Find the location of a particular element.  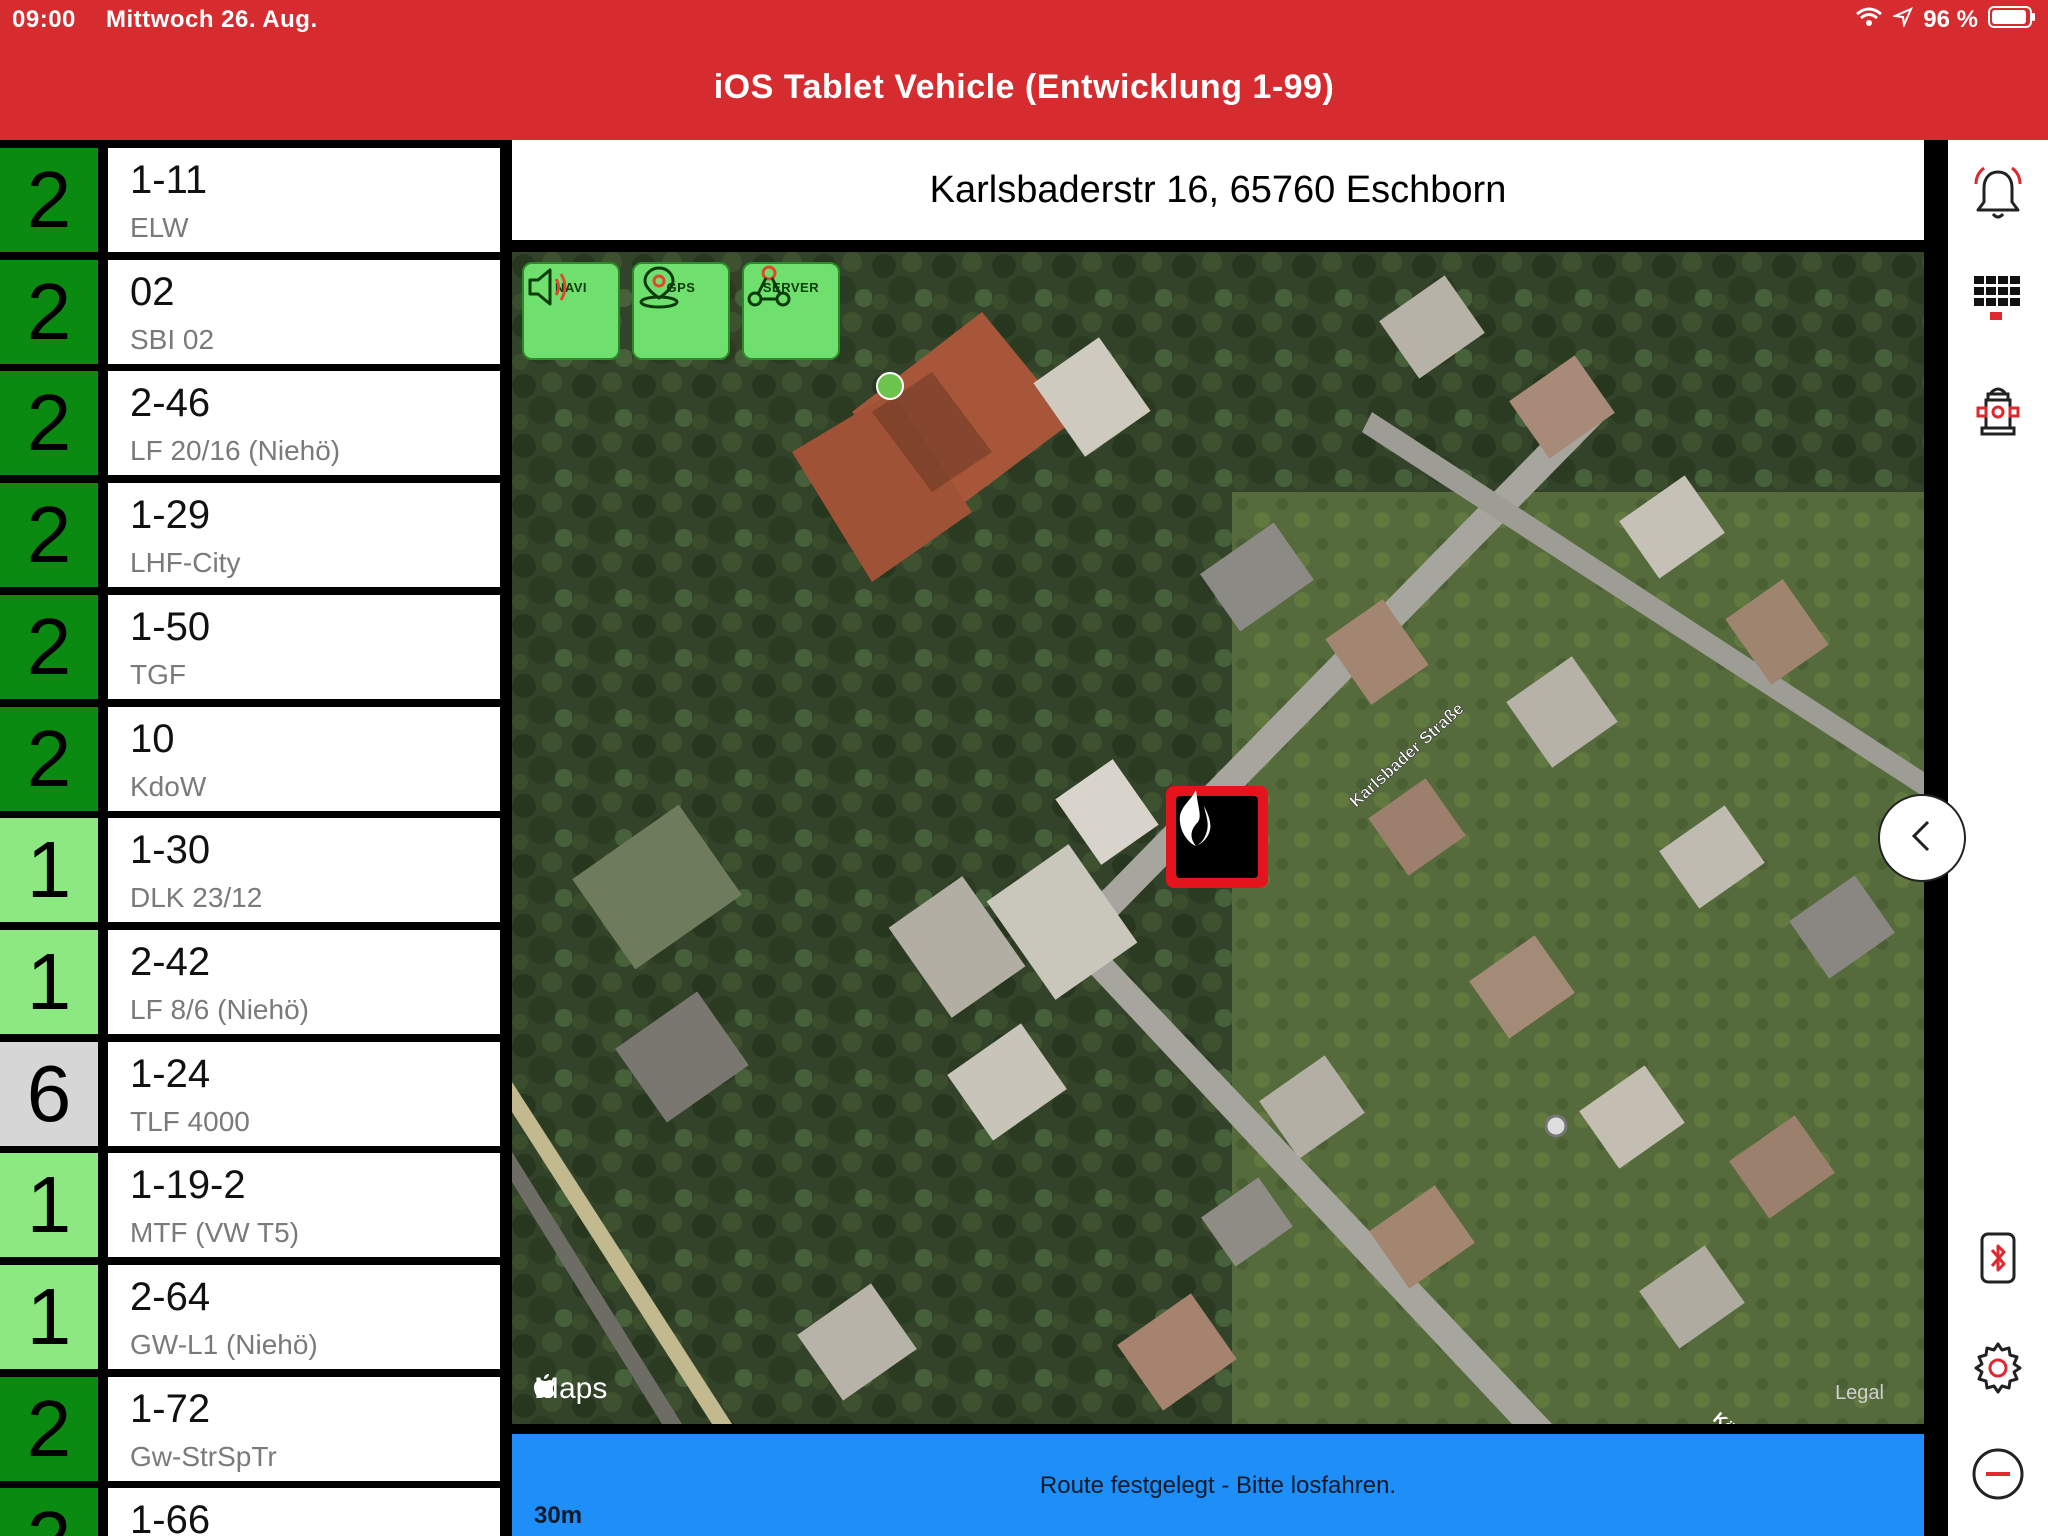

vehicle-info: 2-42 LF 8/6 (Niehö) is located at coordinates (304, 981).